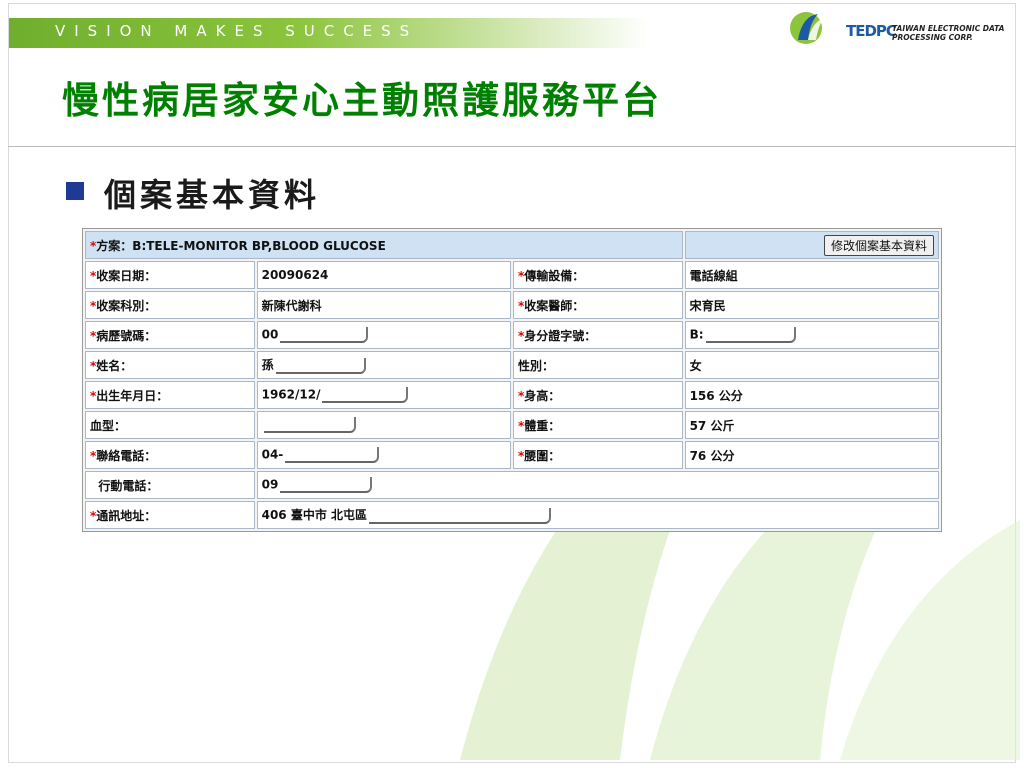 This screenshot has width=1024, height=768. I want to click on table-row: *收案科別： 新陳代謝科 *收案醫師： 宋育民, so click(512, 305).